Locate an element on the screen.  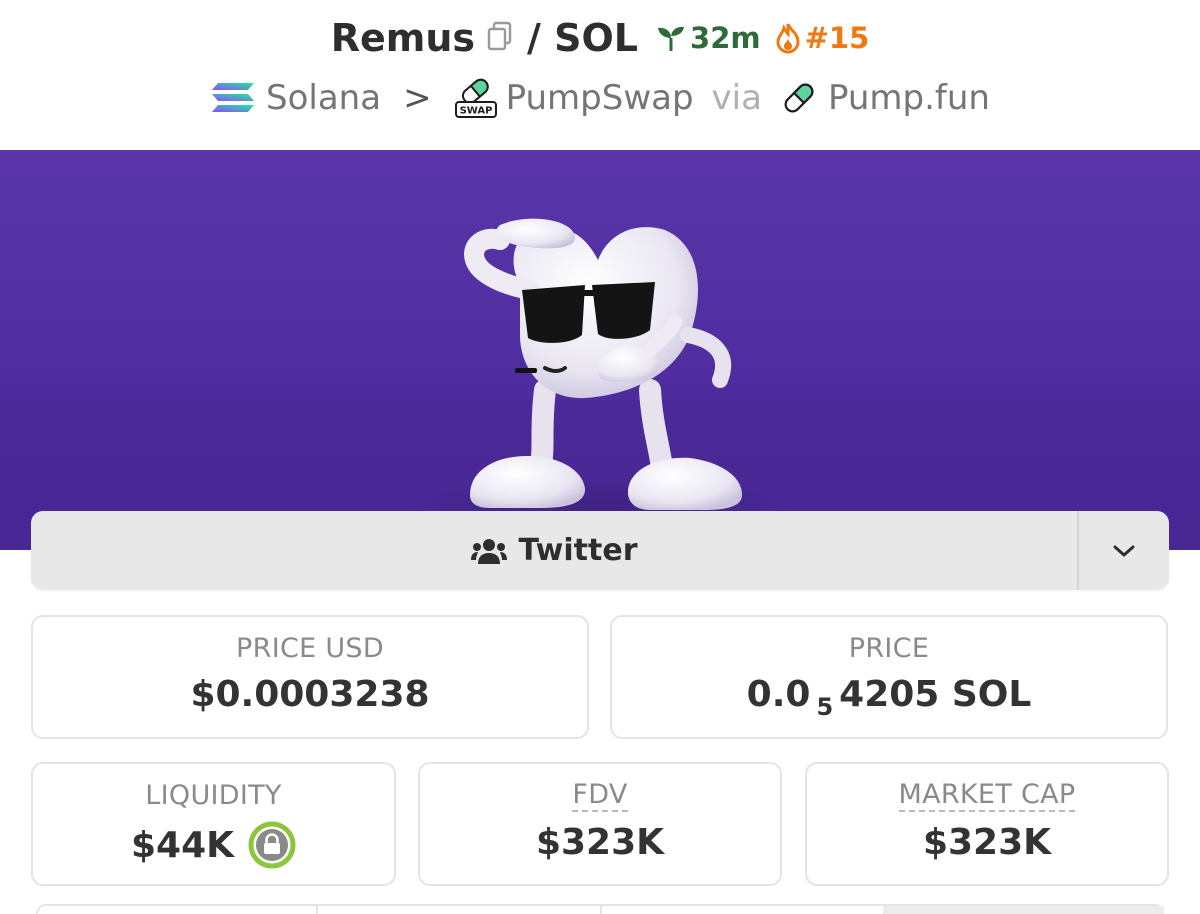
price-suffix: 4205 SOL is located at coordinates (935, 694).